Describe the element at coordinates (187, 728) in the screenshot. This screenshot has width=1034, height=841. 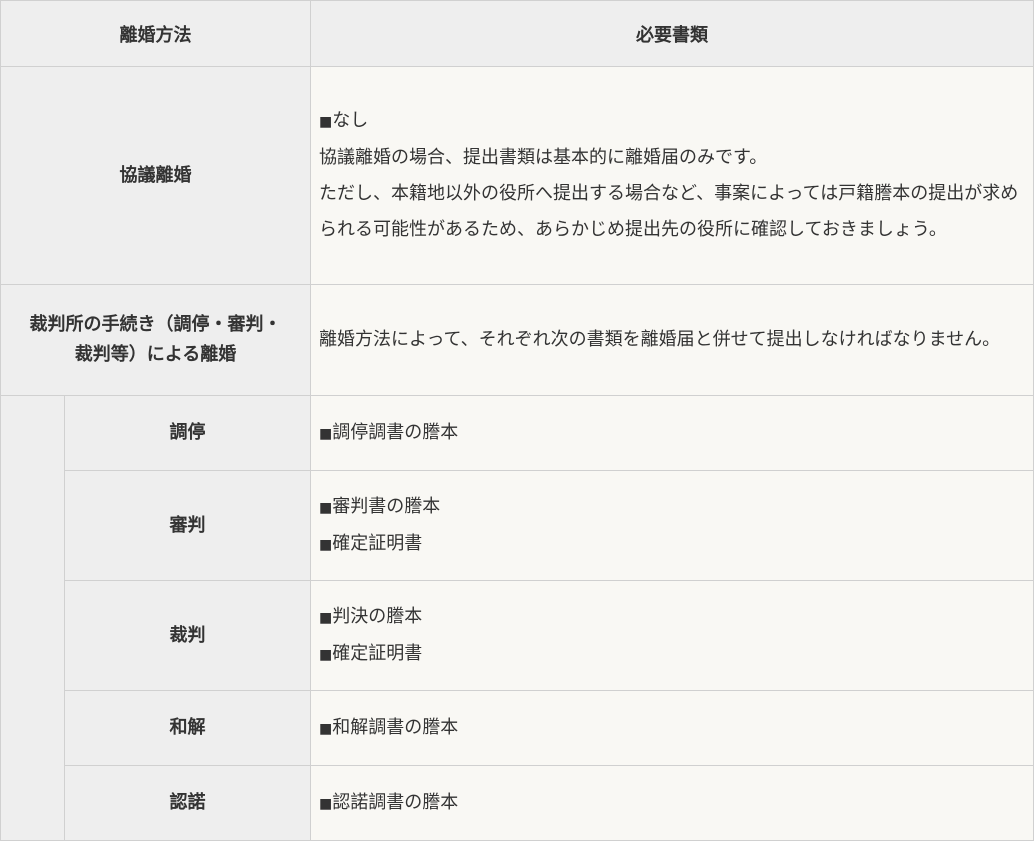
I see `subrow-label-wakai: 和解` at that location.